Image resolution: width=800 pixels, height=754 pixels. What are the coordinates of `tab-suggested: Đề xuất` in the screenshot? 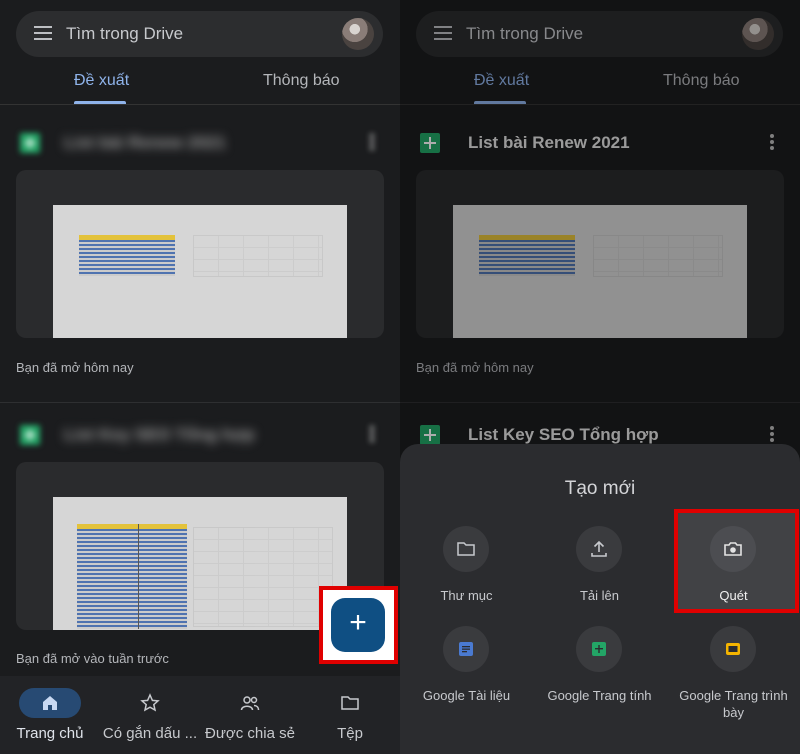 It's located at (101, 81).